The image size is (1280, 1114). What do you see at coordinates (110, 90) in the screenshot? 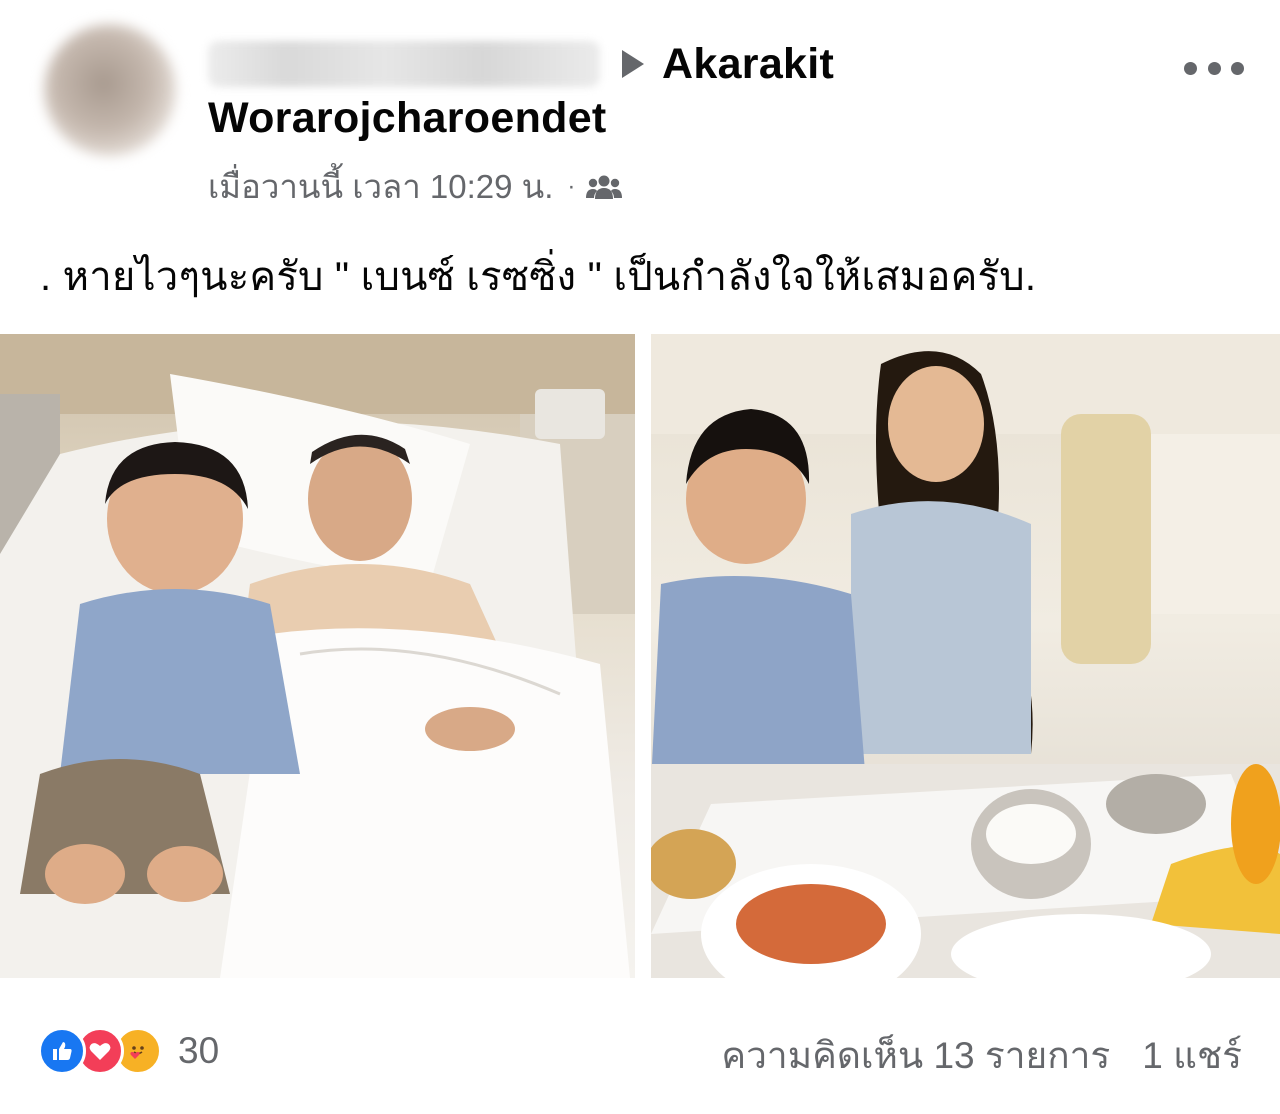
I see `author-avatar` at bounding box center [110, 90].